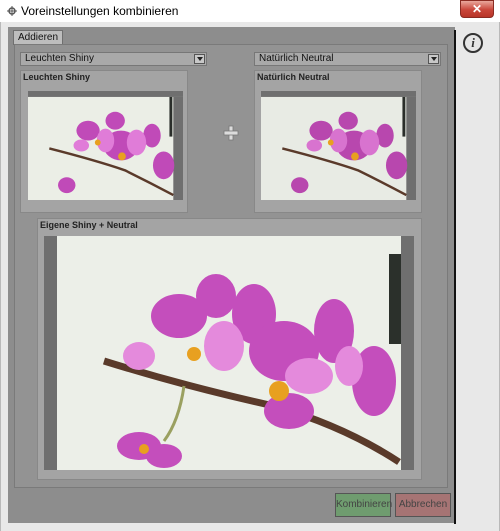  I want to click on divider, so click(455, 277).